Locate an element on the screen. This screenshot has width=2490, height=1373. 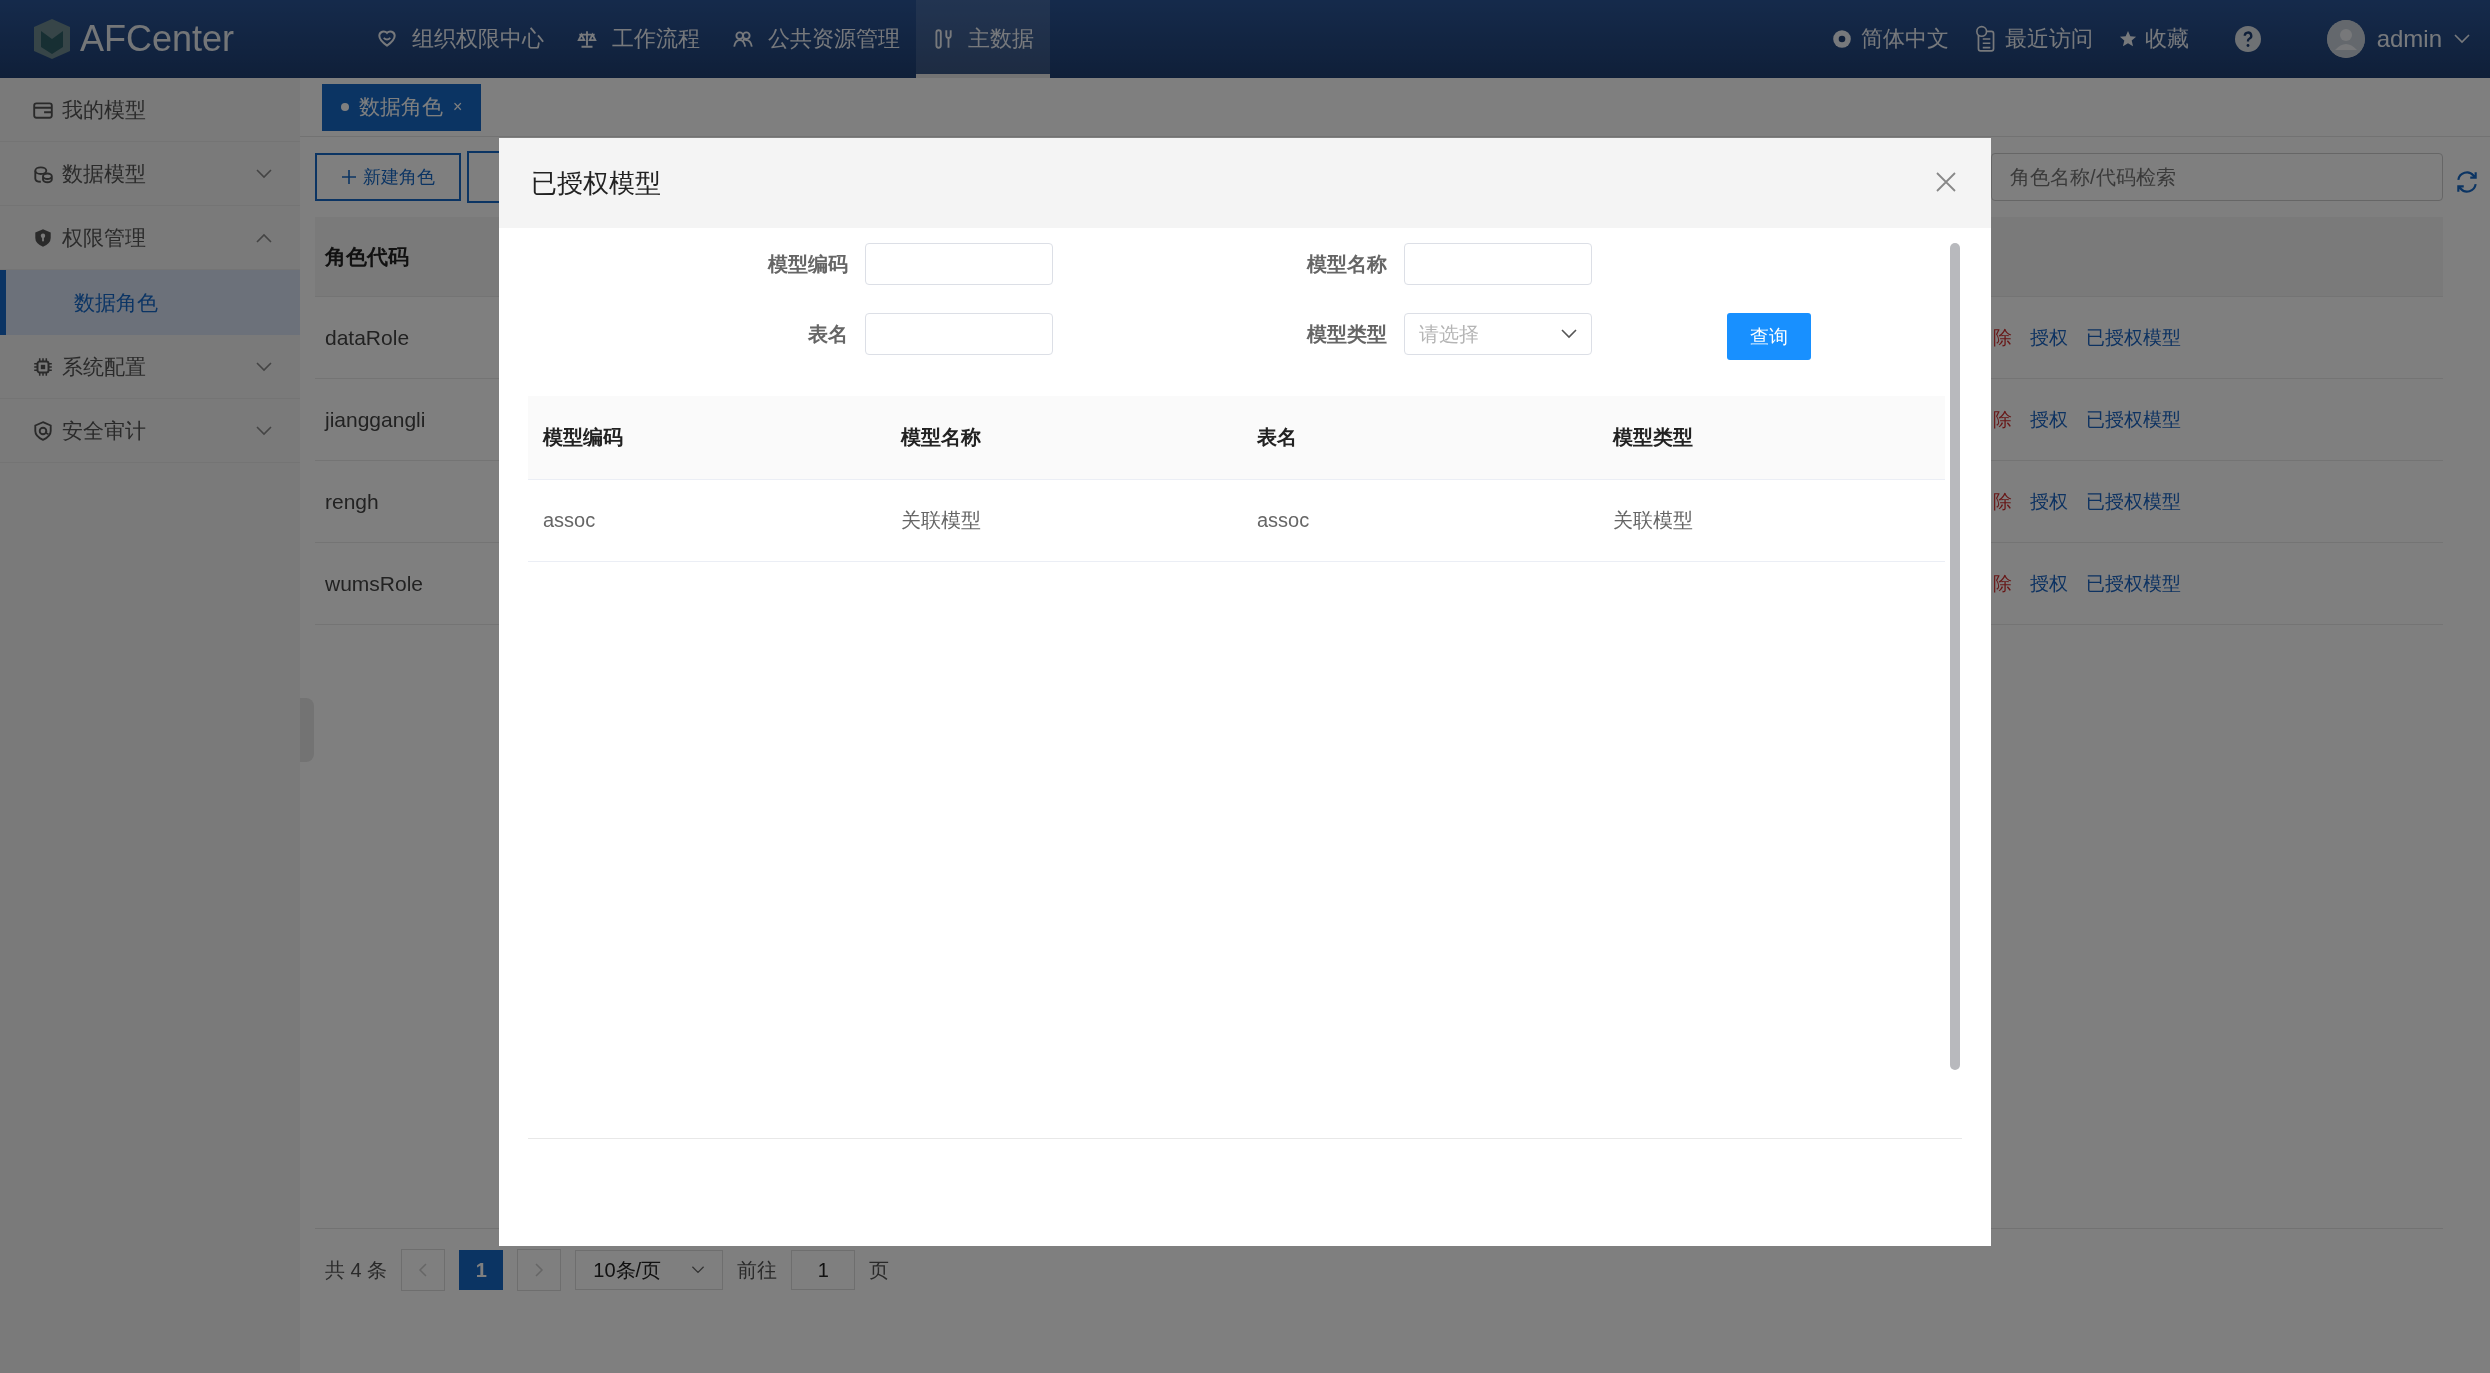
recent-link: 最近访问 is located at coordinates (2033, 39).